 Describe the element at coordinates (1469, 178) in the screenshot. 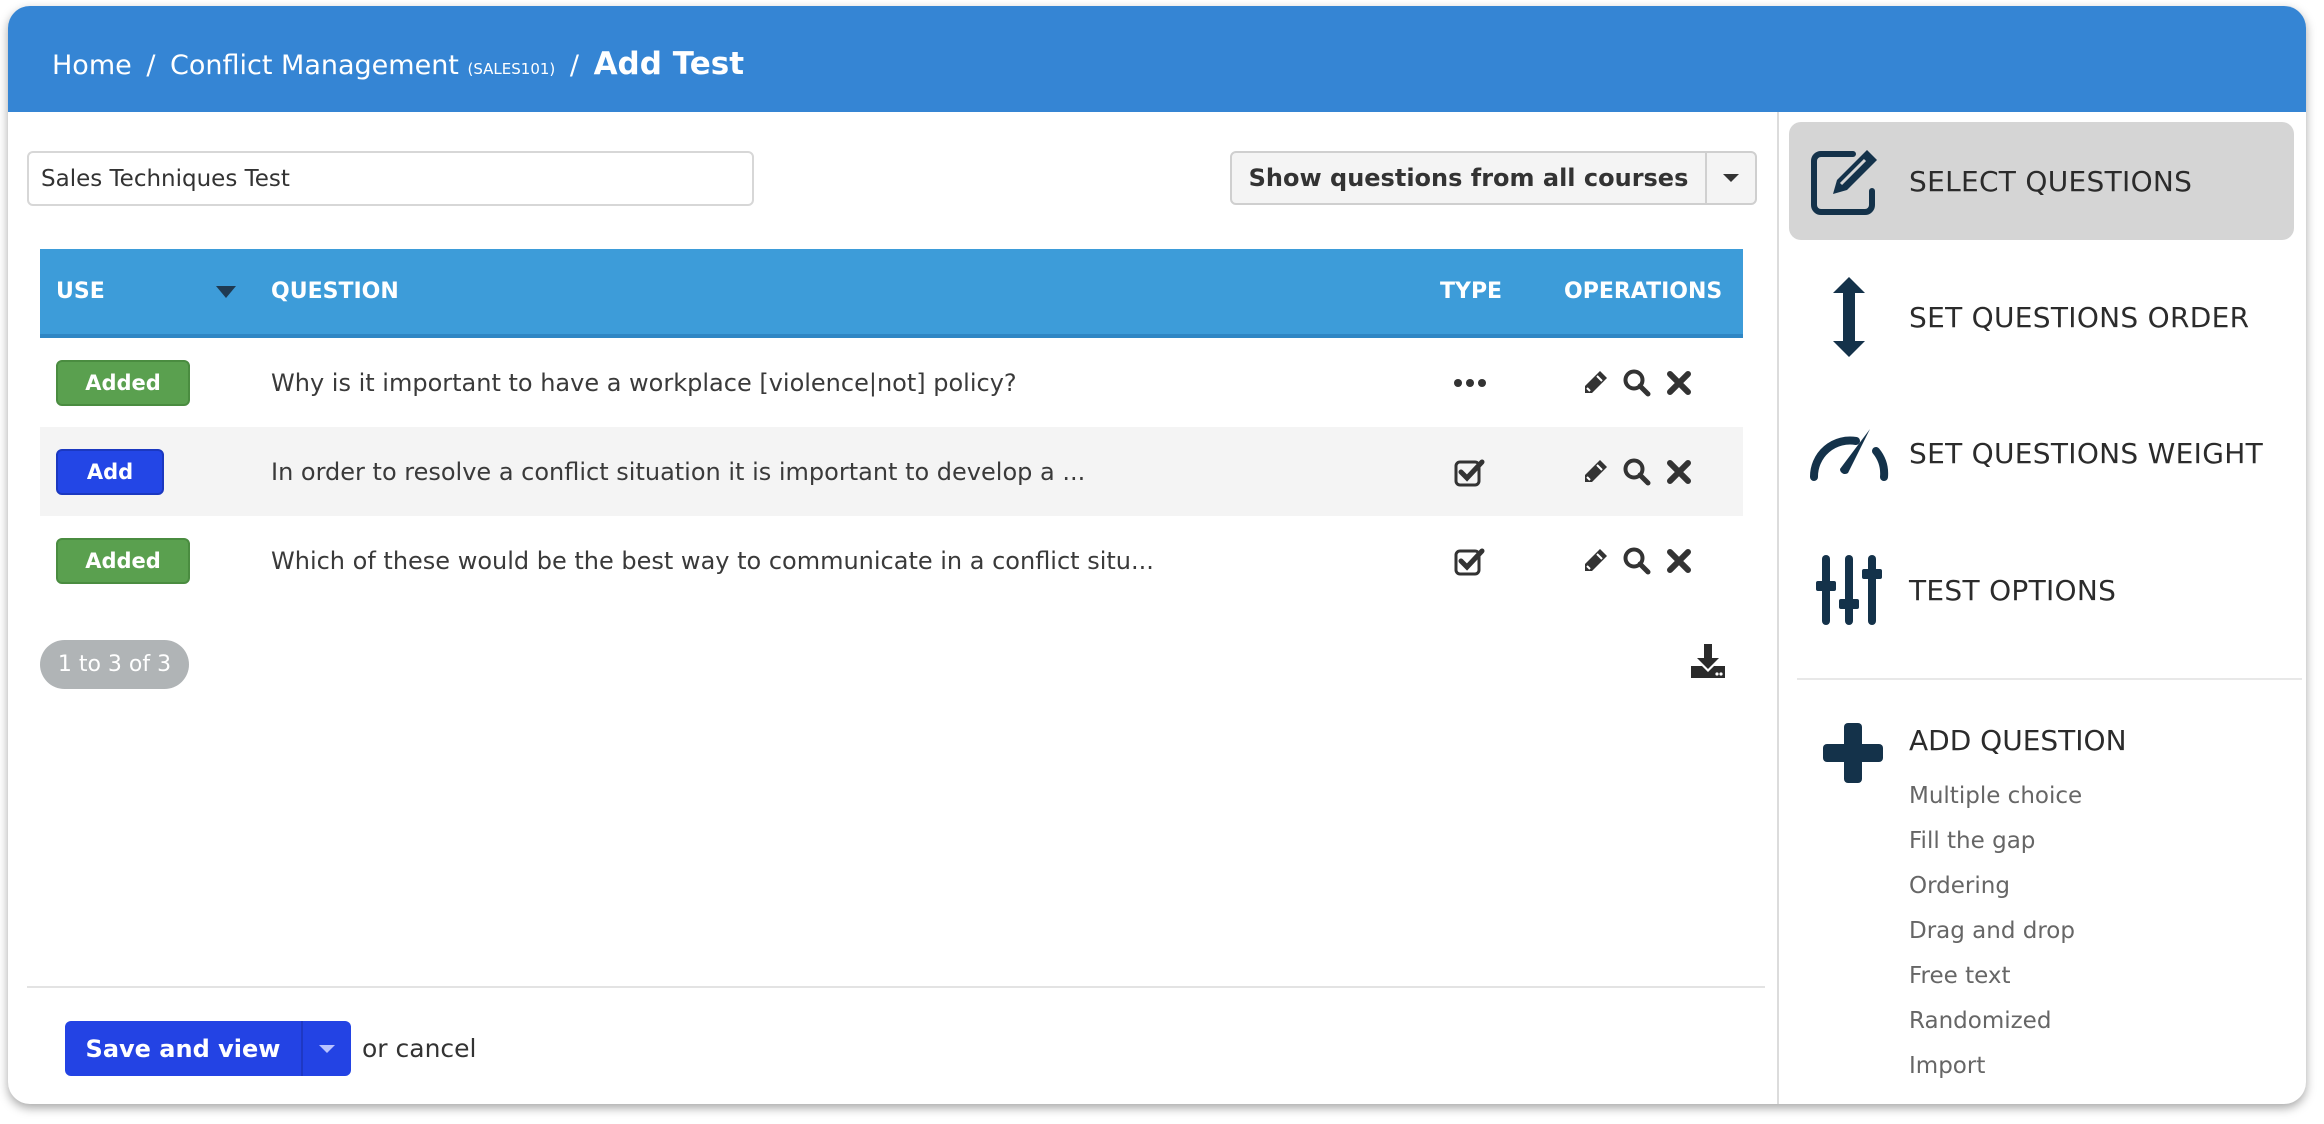

I see `course-filter-button: Show questions from all courses` at that location.